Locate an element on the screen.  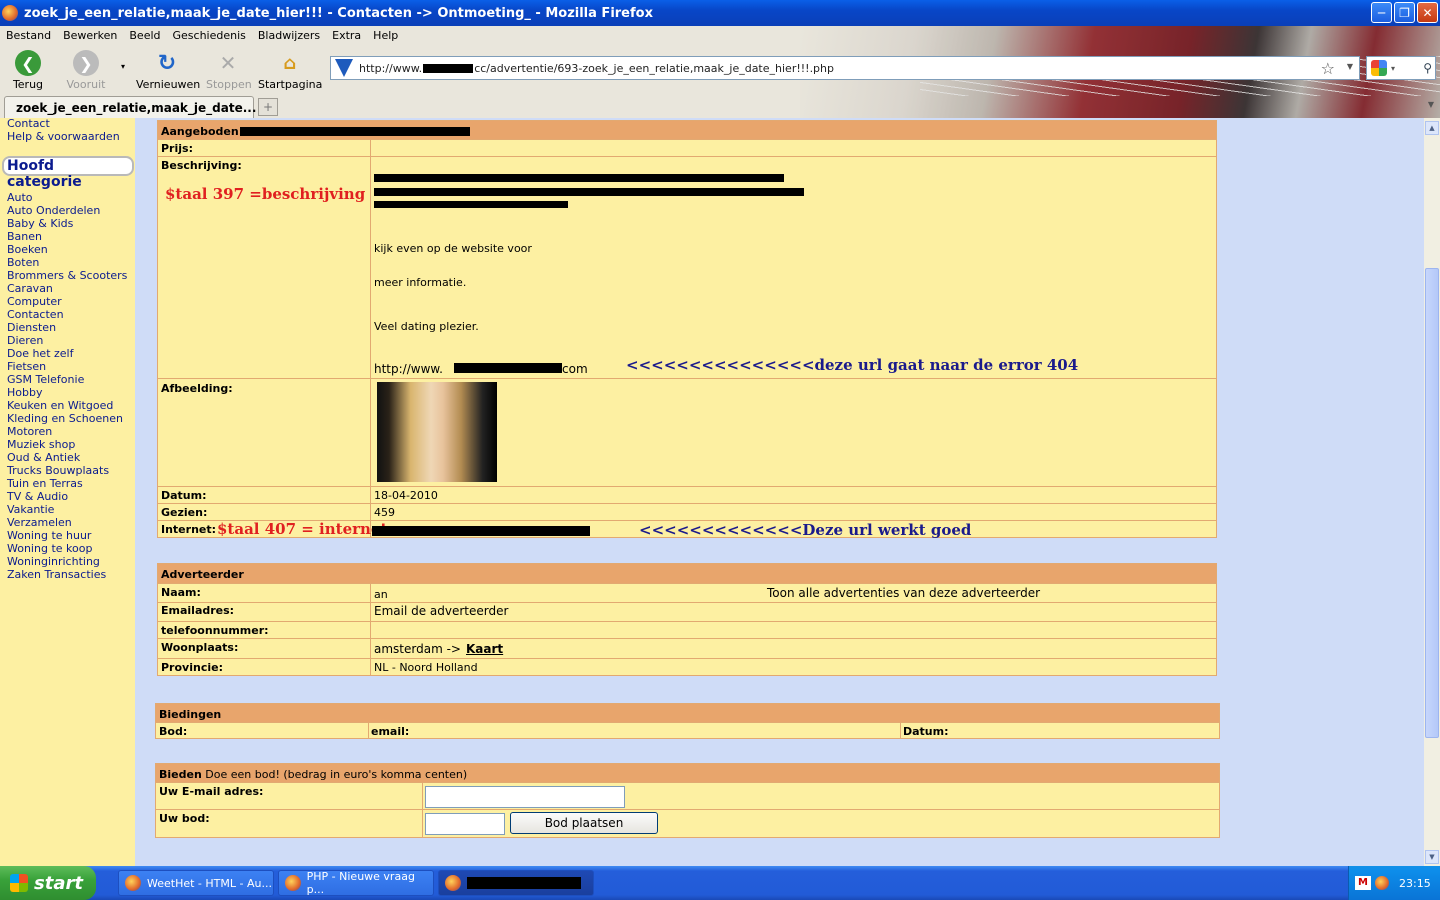
url-redaction is located at coordinates (448, 68).